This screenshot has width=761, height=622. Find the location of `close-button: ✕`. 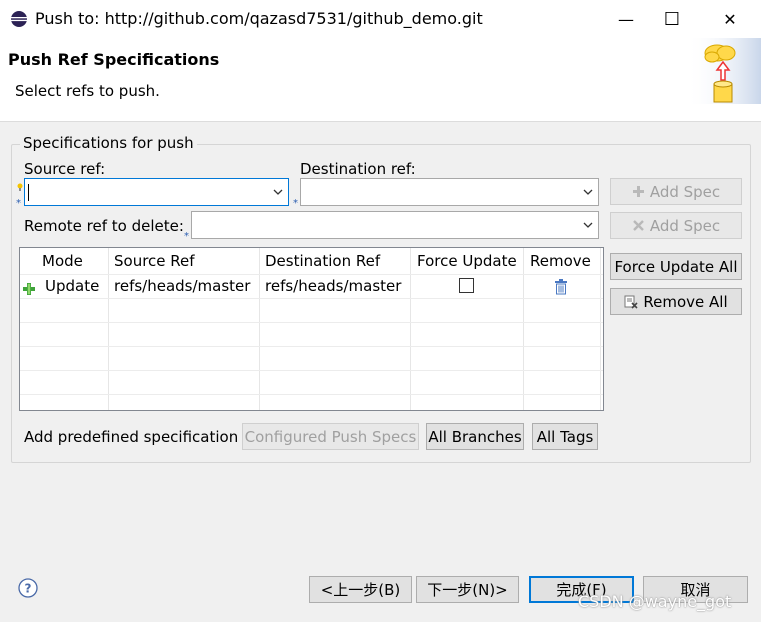

close-button: ✕ is located at coordinates (730, 19).